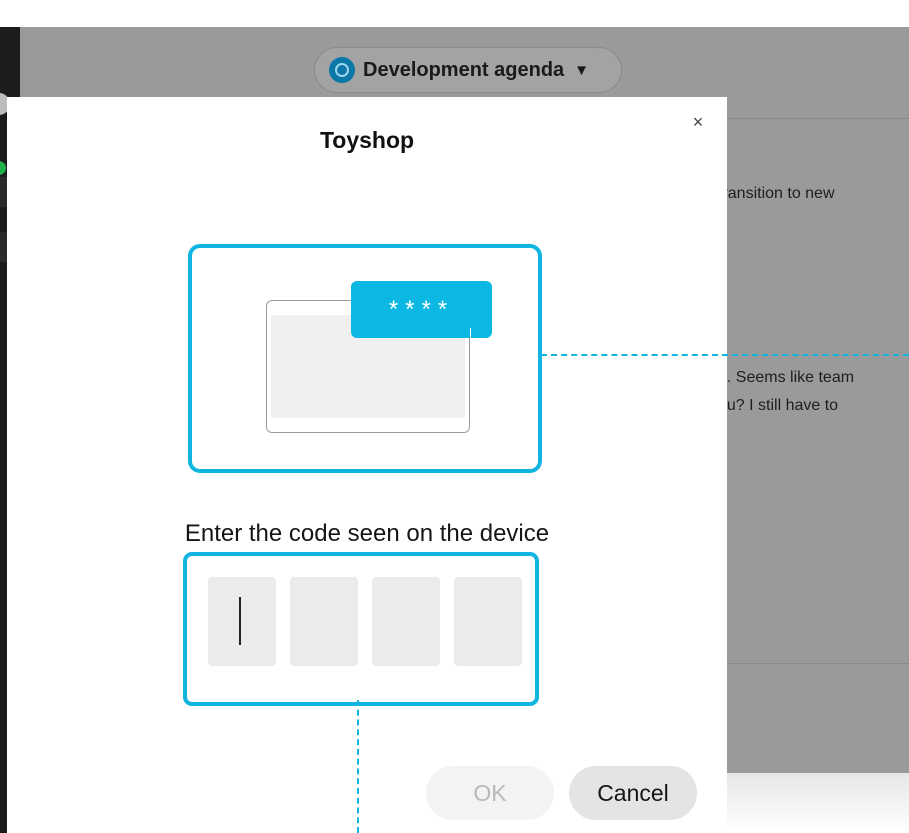 The image size is (909, 833). I want to click on close-icon: ×, so click(698, 122).